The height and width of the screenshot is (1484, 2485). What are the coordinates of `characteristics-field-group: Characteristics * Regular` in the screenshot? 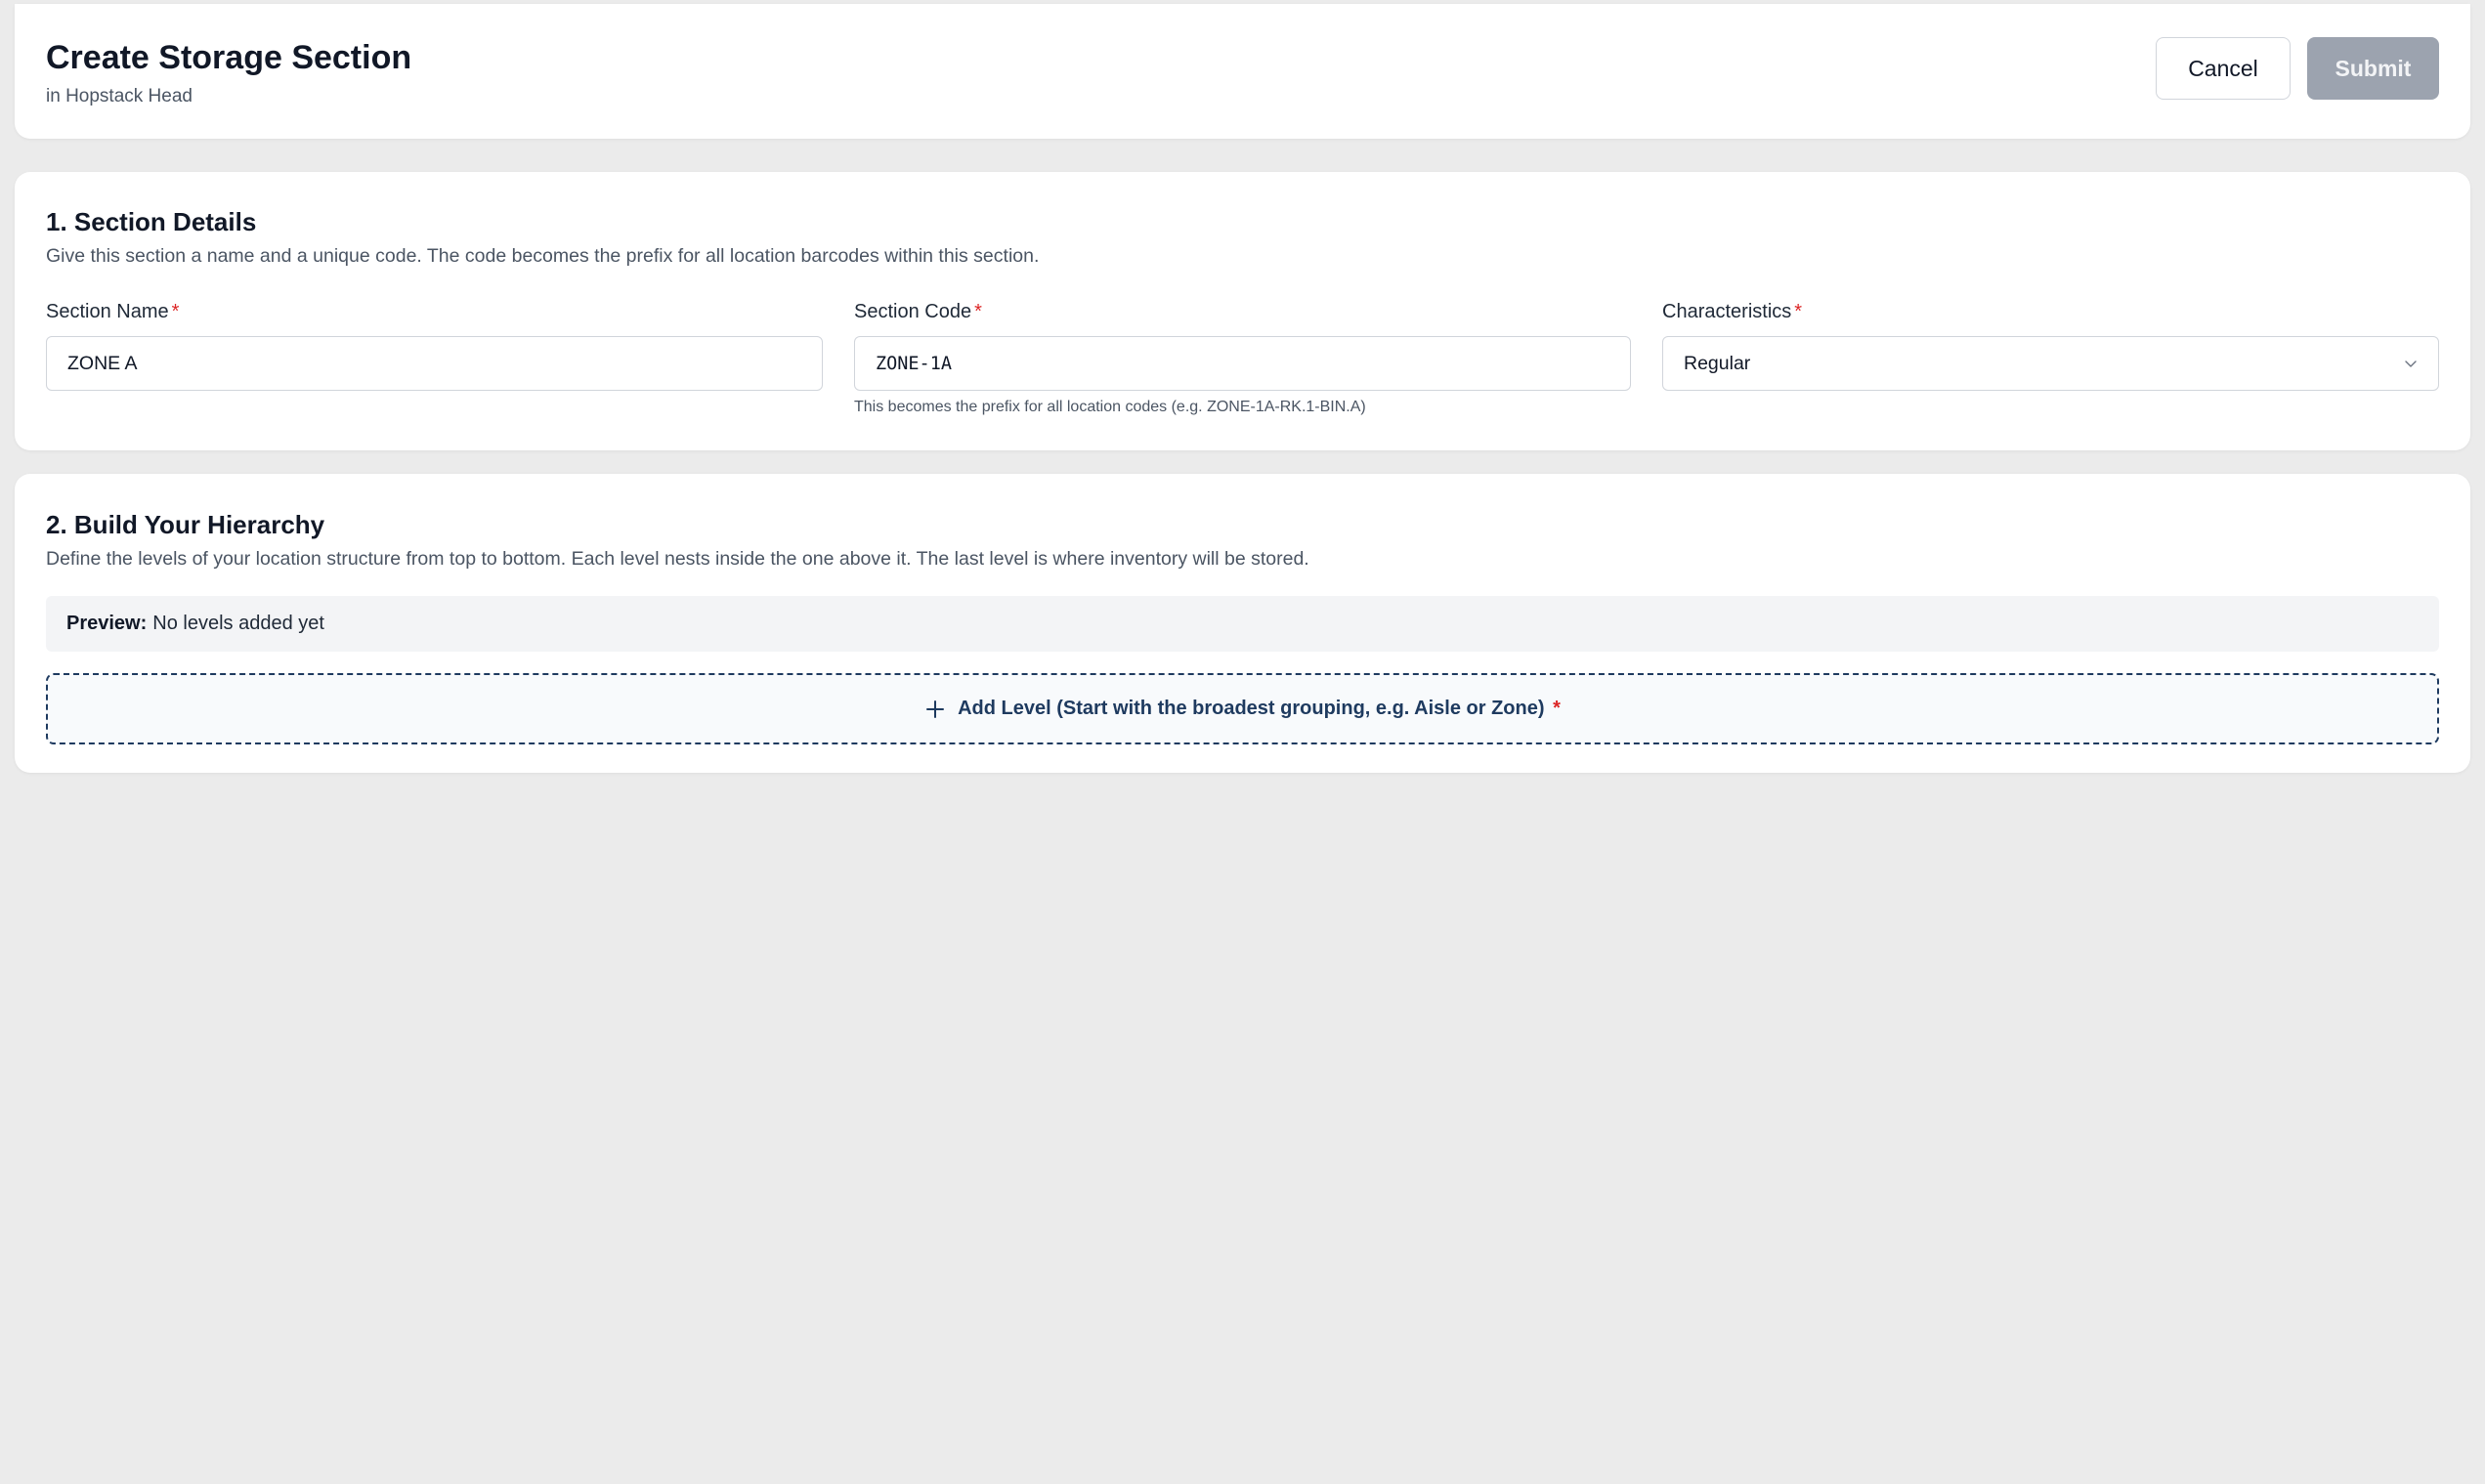 It's located at (2050, 358).